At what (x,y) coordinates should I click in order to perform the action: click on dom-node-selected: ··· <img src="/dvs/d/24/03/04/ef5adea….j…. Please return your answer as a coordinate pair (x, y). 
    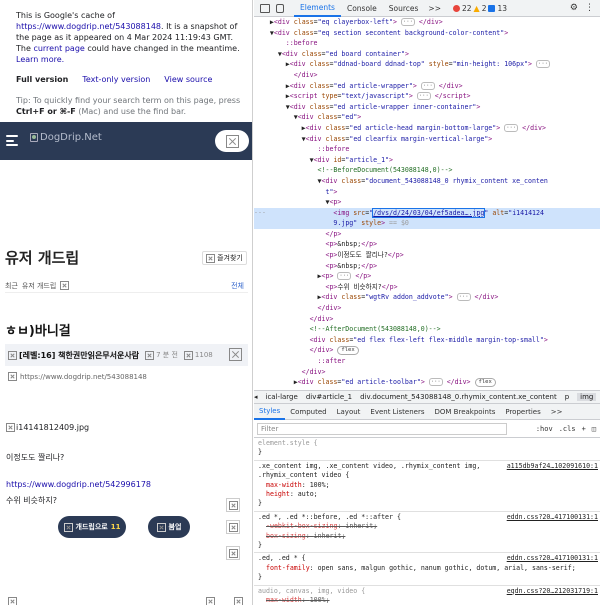
    Looking at the image, I should click on (427, 213).